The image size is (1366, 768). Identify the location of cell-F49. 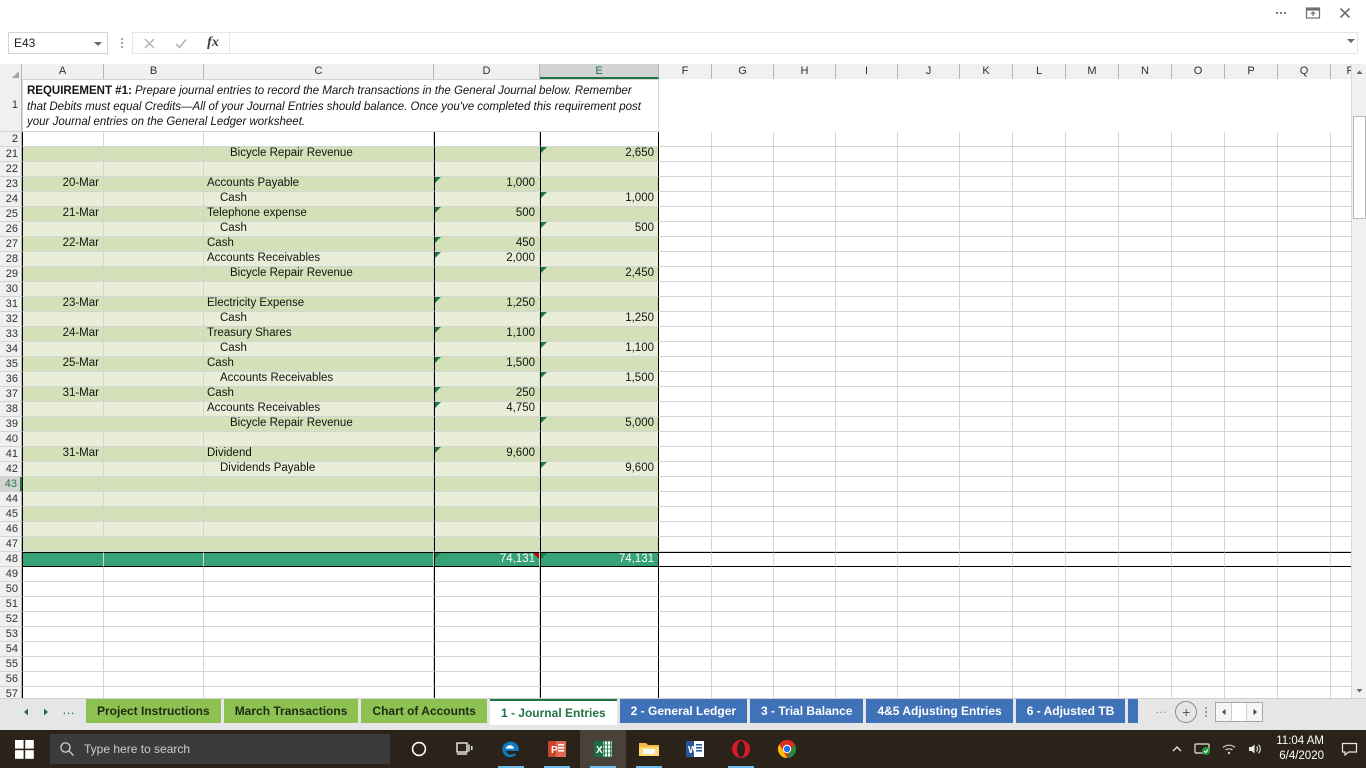
(685, 574).